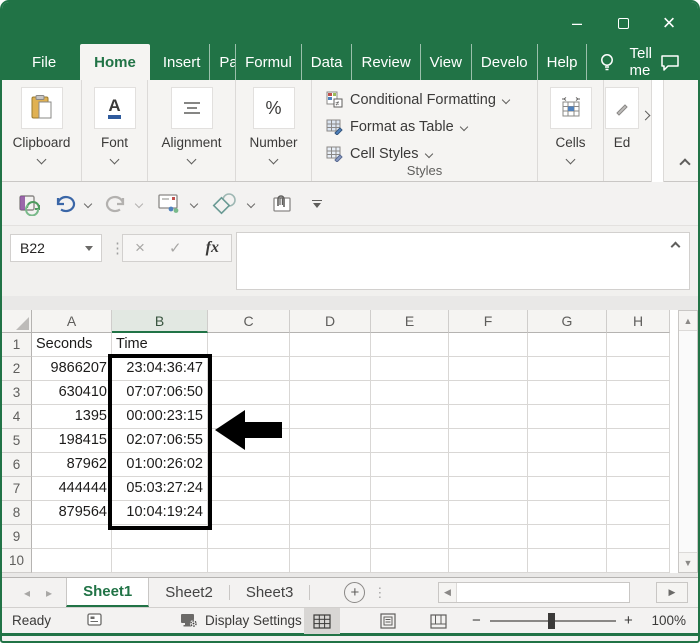  What do you see at coordinates (17, 537) in the screenshot?
I see `row-header-9: 9` at bounding box center [17, 537].